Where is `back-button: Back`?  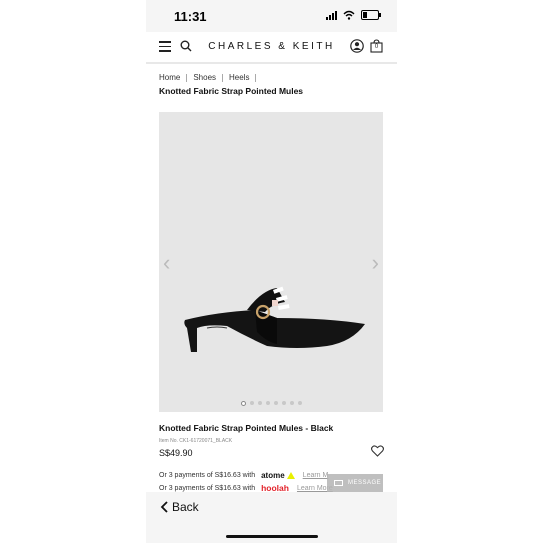
back-button: Back is located at coordinates (179, 507).